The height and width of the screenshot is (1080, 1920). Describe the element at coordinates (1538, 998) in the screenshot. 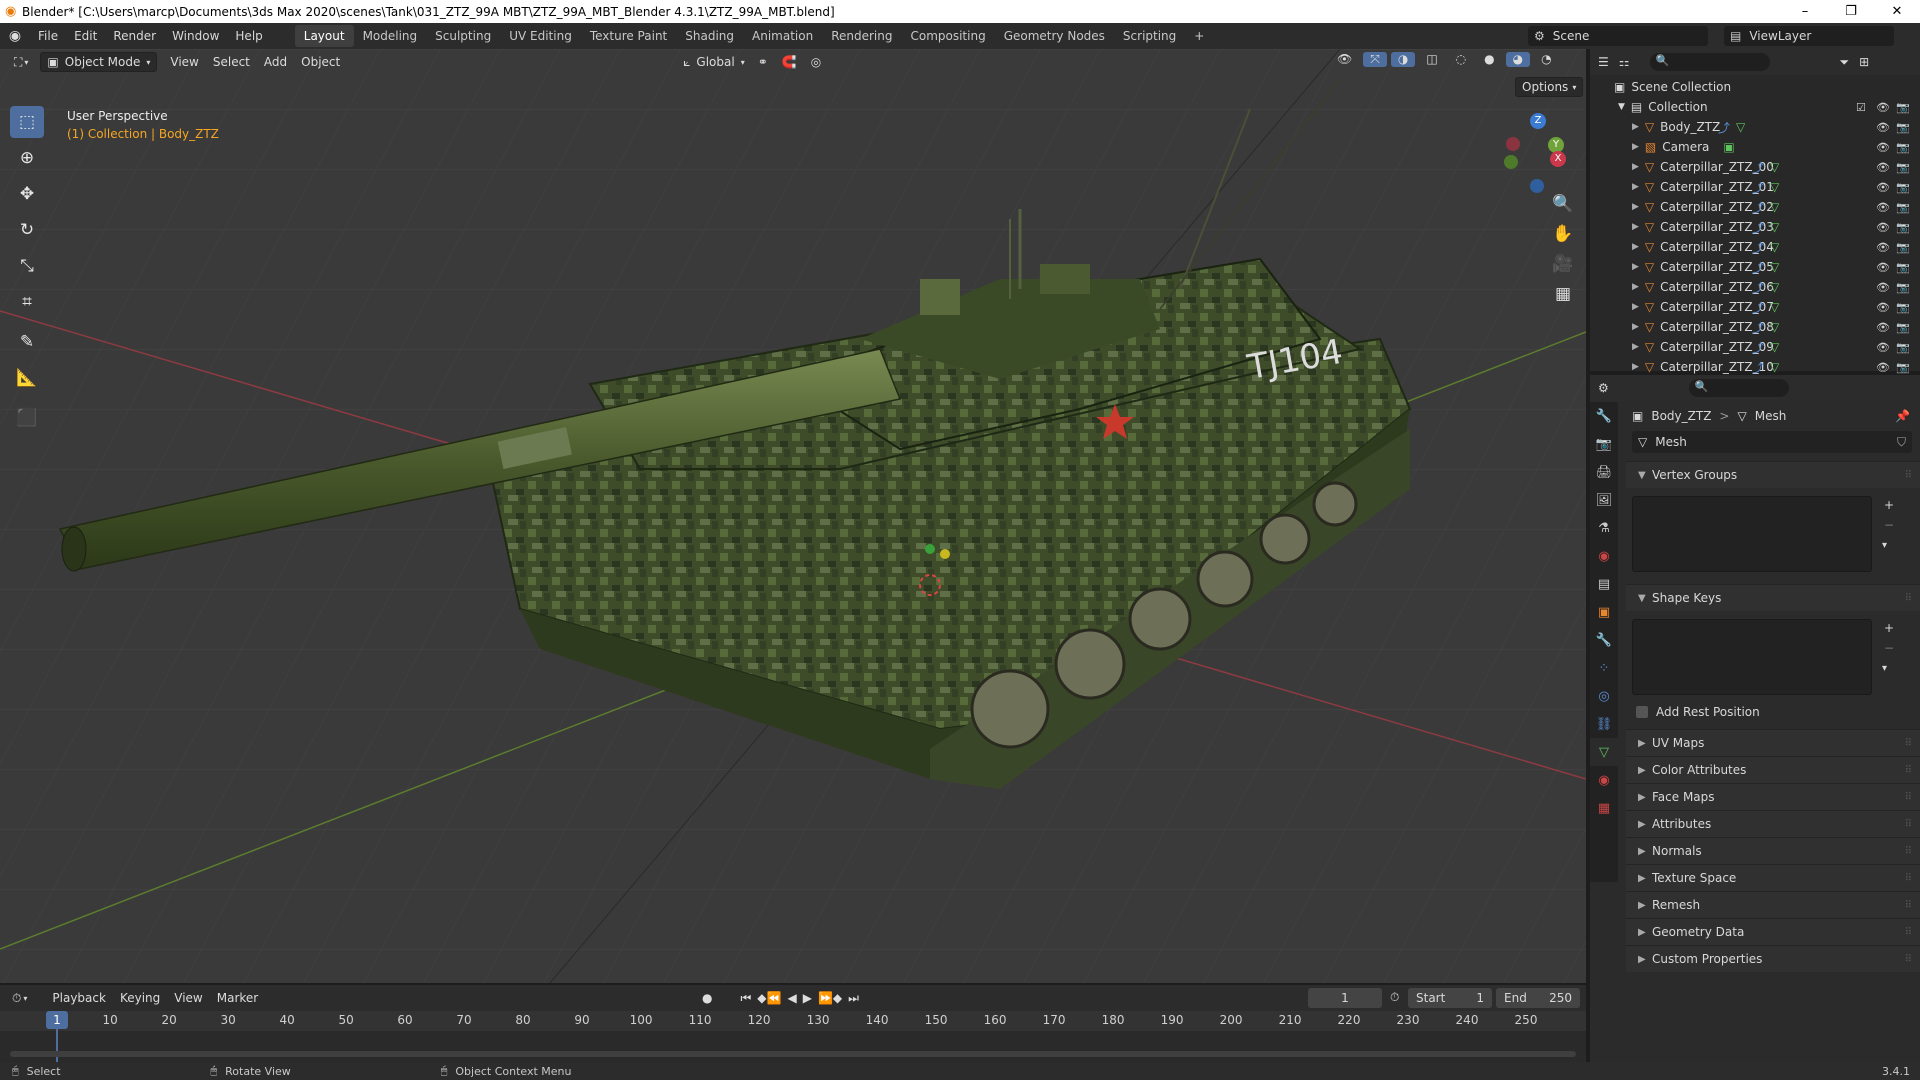

I see `end-frame-field: End 250` at that location.